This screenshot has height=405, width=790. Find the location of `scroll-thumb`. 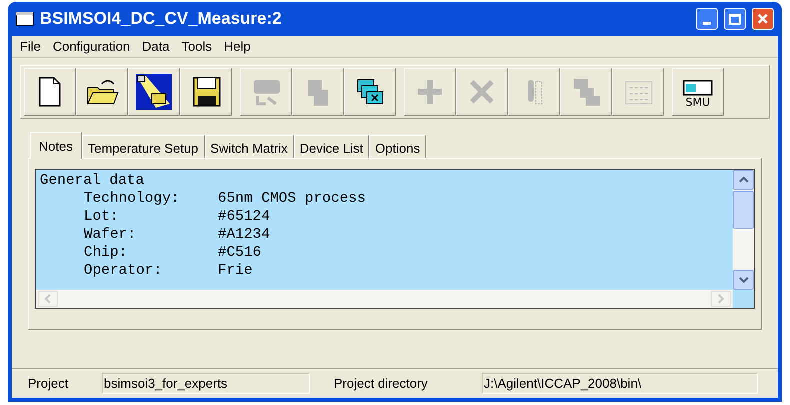

scroll-thumb is located at coordinates (743, 210).